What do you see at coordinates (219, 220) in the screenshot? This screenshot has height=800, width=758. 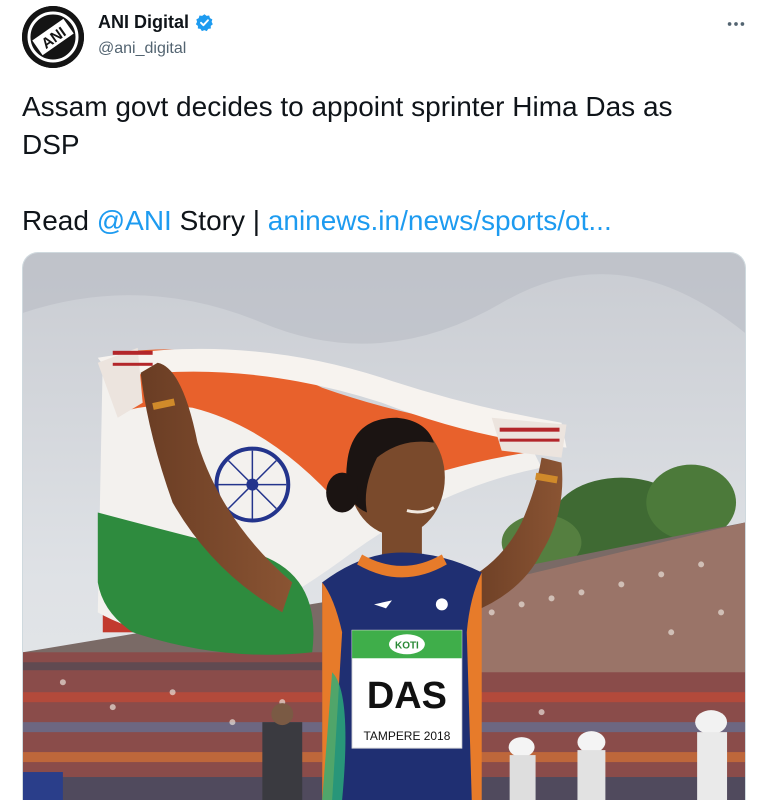 I see `story-separator: Story |` at bounding box center [219, 220].